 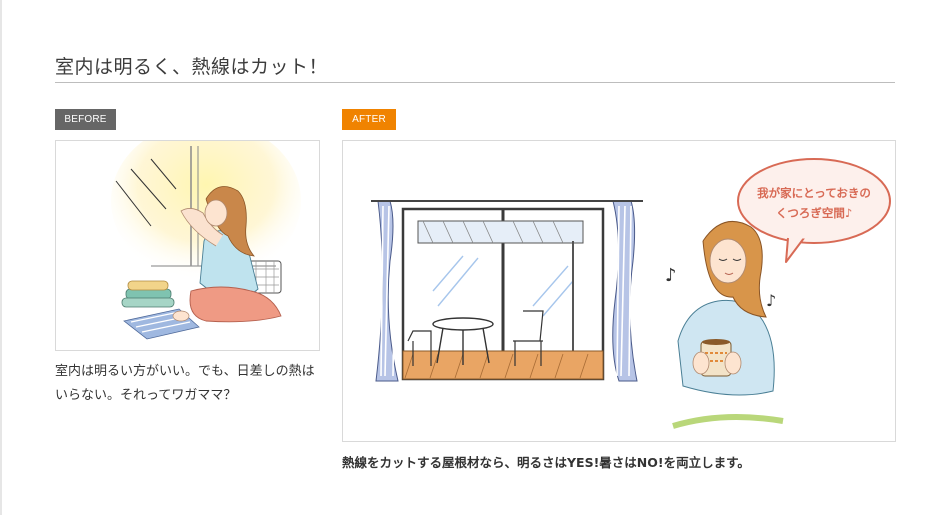 I want to click on before-label: BEFORE, so click(x=85, y=119).